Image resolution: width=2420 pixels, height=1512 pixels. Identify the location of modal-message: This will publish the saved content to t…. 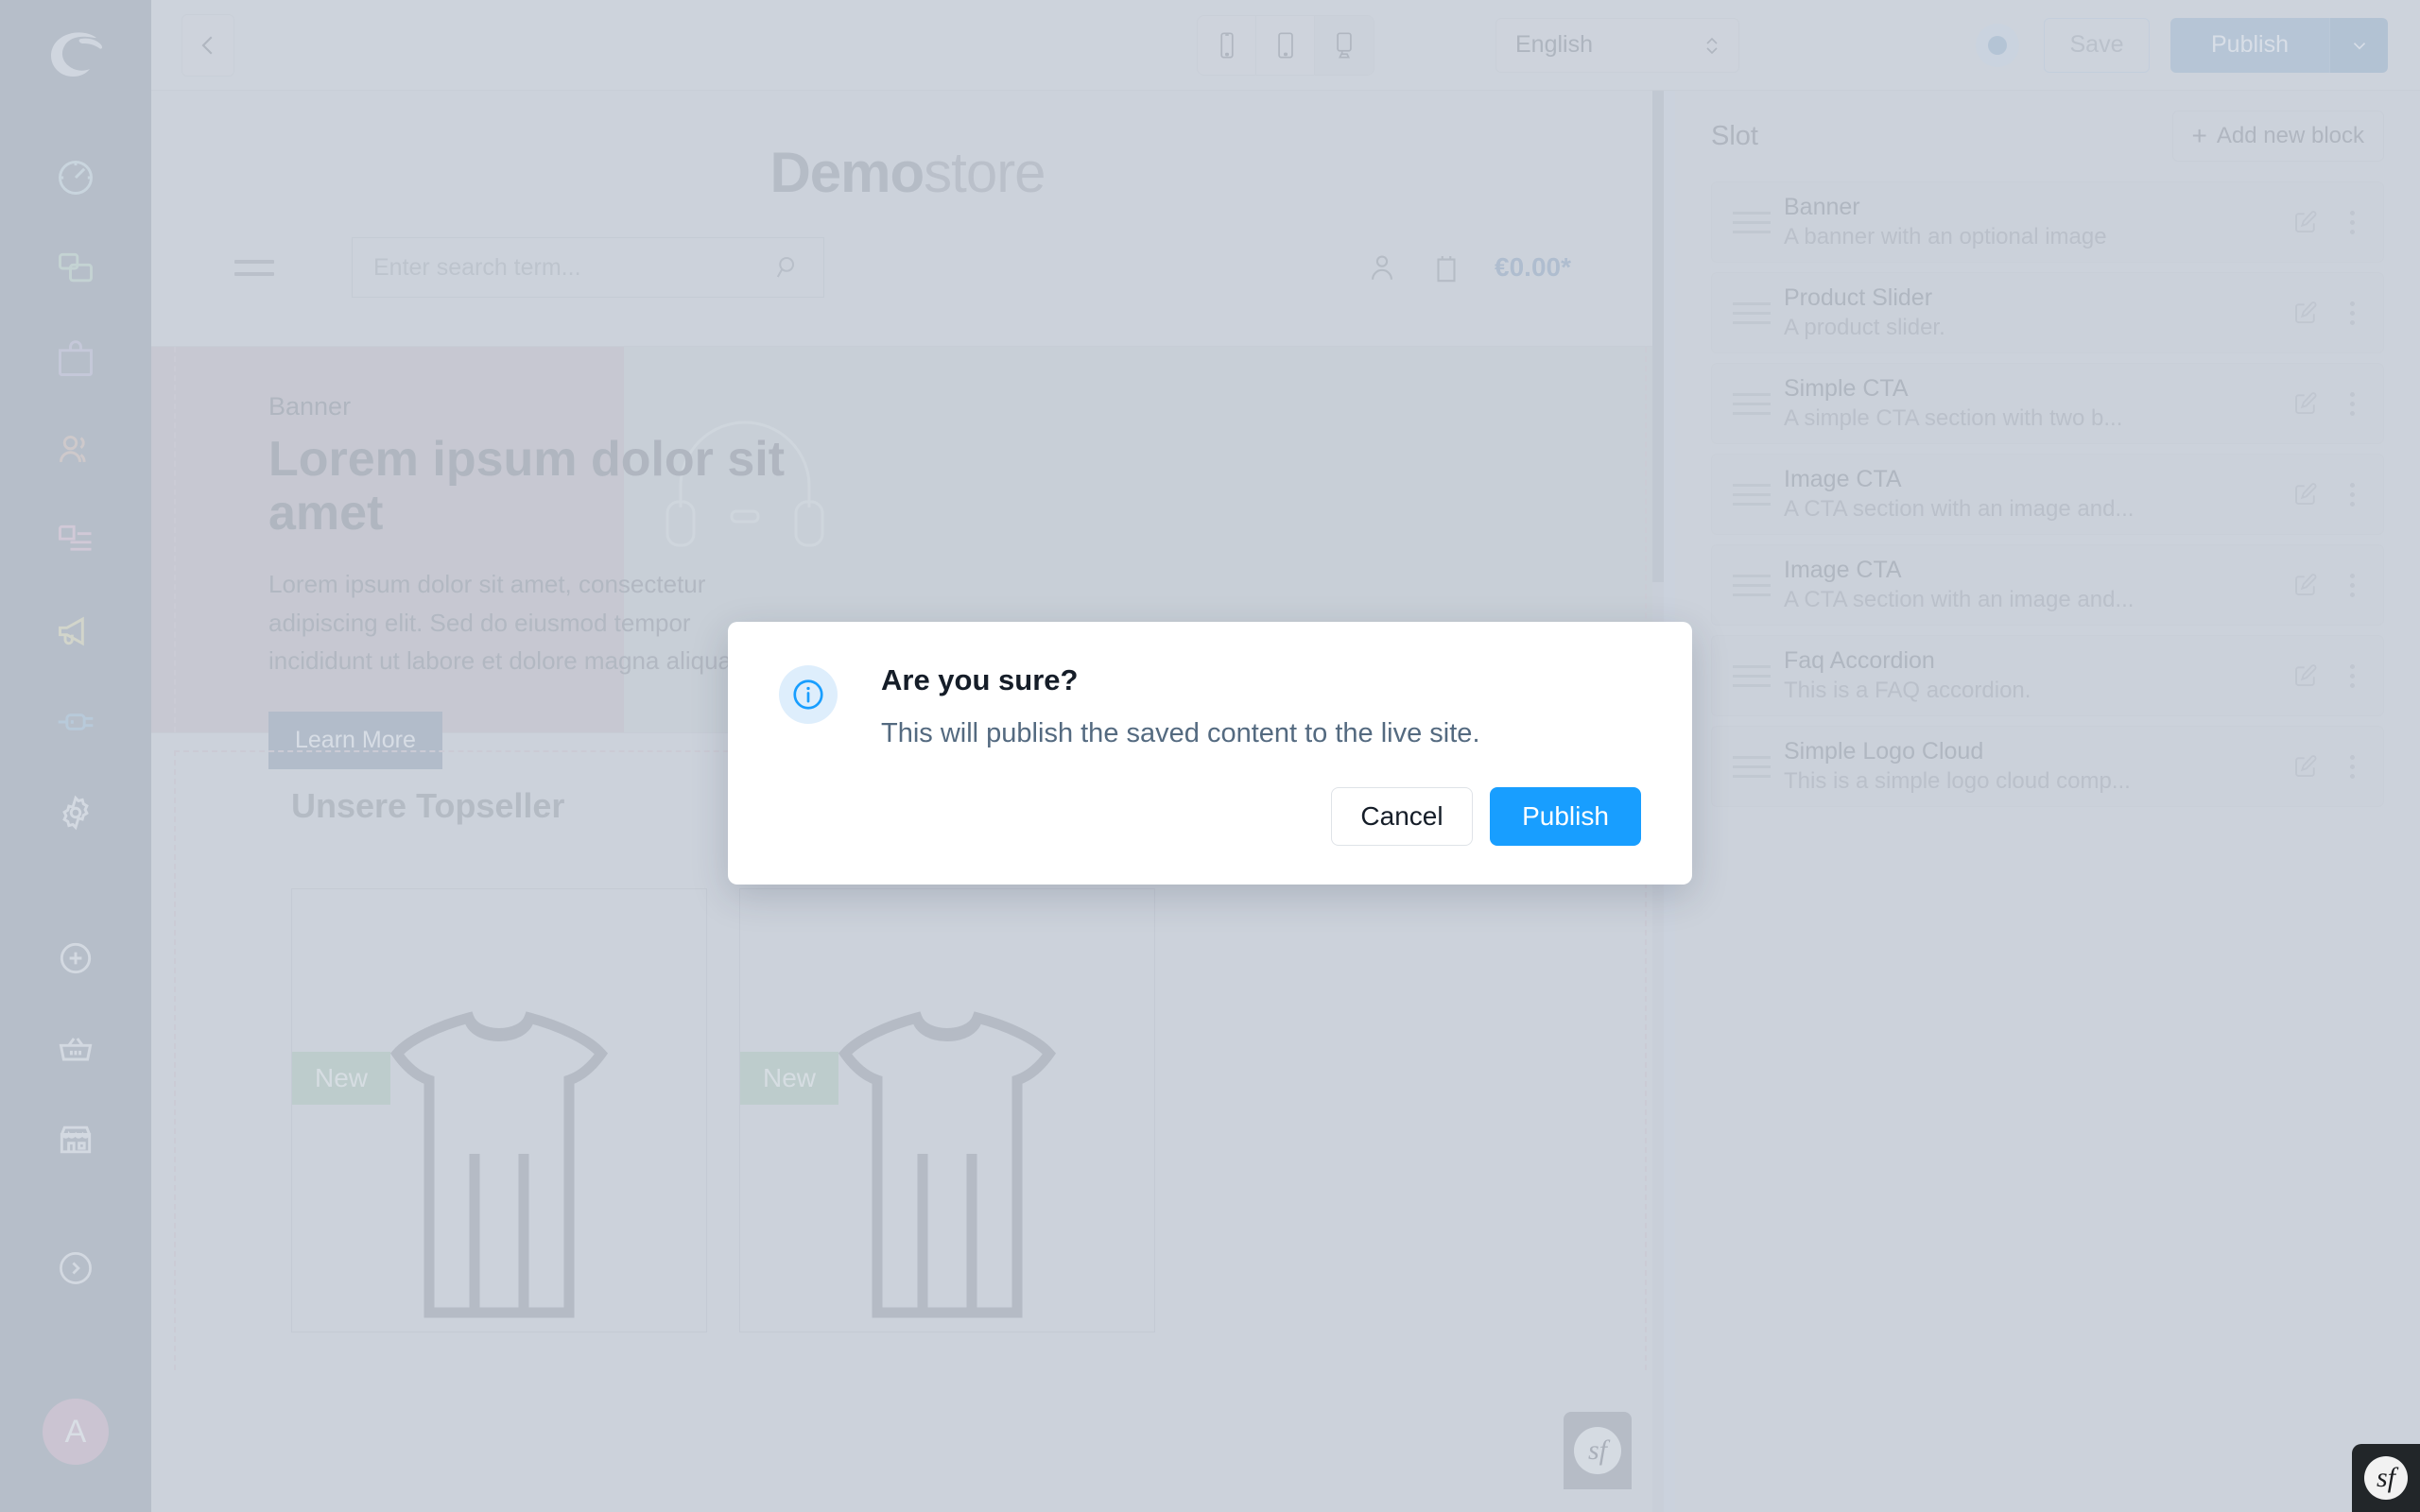
(1181, 733).